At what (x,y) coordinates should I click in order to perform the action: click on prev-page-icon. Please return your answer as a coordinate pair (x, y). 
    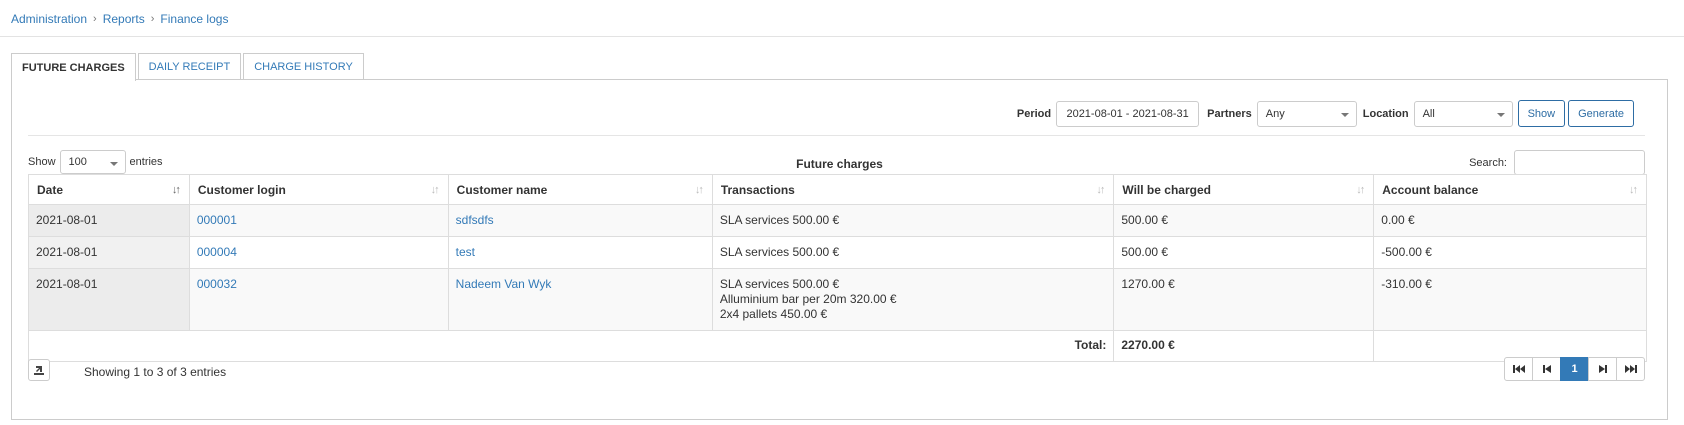
    Looking at the image, I should click on (1546, 369).